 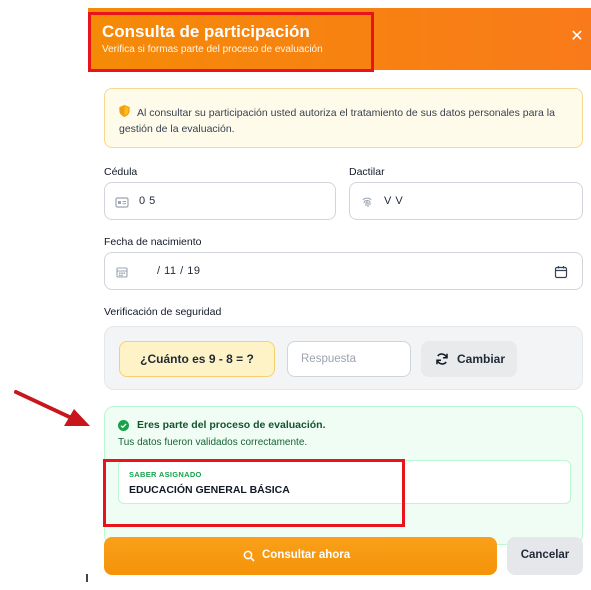 What do you see at coordinates (197, 359) in the screenshot?
I see `captcha-question: ¿Cuánto es 9 - 8 = ?` at bounding box center [197, 359].